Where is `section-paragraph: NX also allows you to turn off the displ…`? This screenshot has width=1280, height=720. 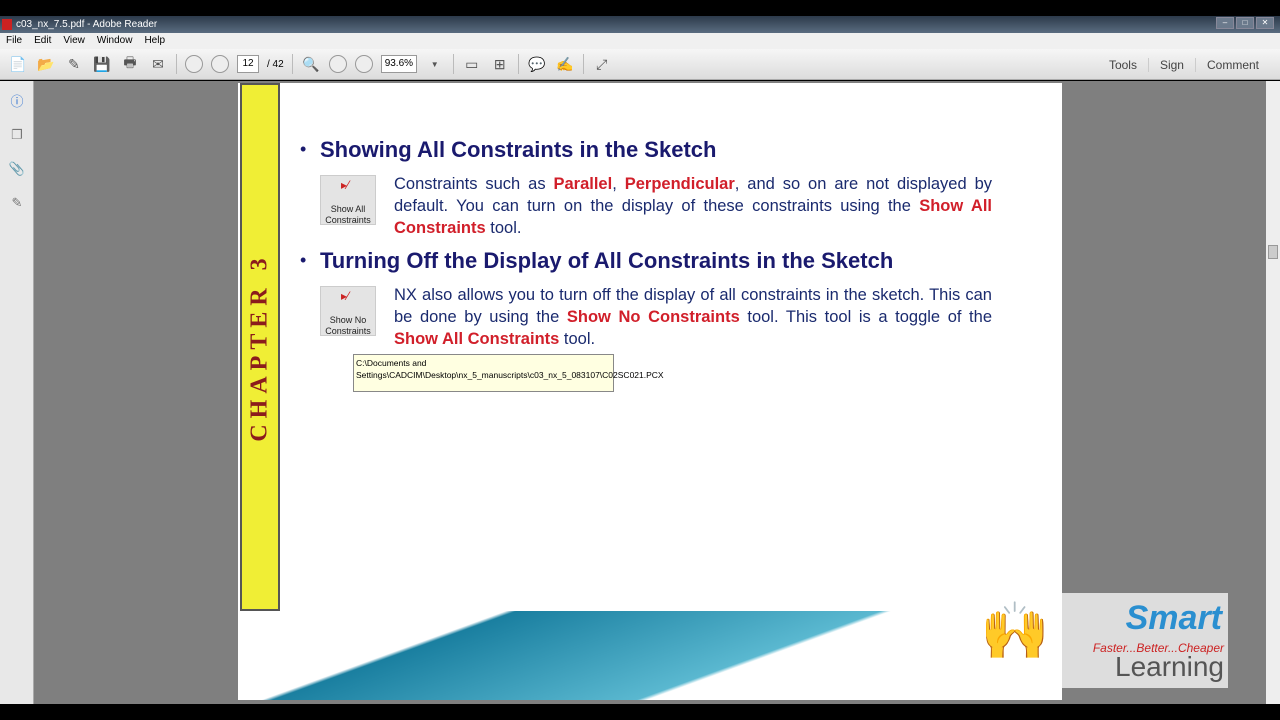 section-paragraph: NX also allows you to turn off the displ… is located at coordinates (693, 317).